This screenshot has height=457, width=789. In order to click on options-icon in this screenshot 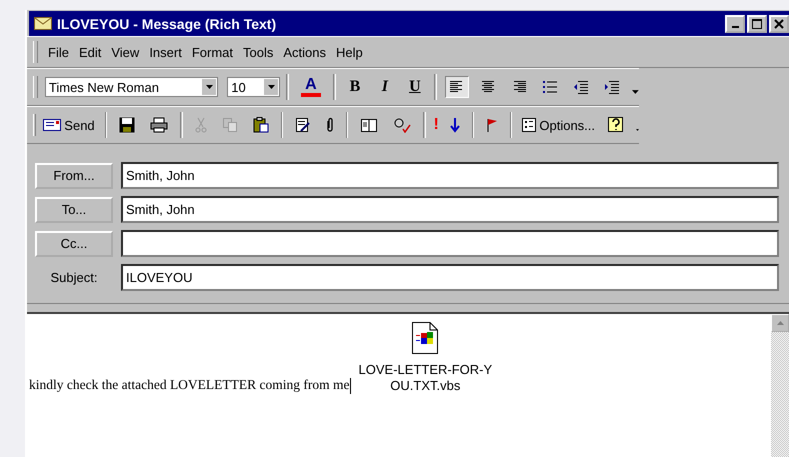, I will do `click(529, 125)`.